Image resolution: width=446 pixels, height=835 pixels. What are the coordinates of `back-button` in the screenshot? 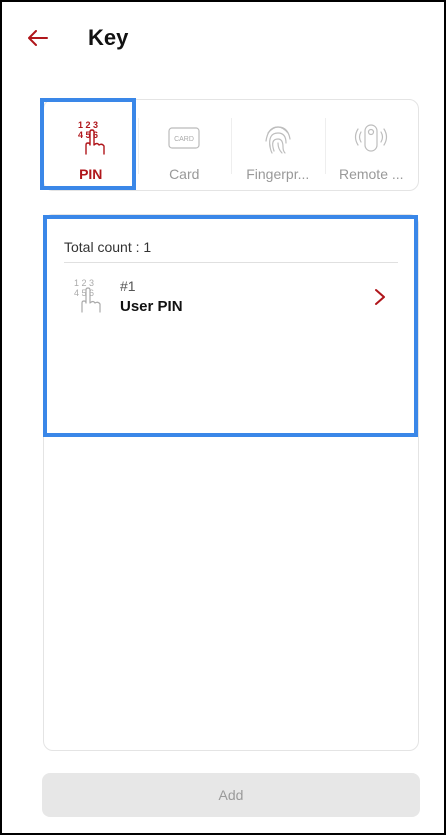 It's located at (38, 38).